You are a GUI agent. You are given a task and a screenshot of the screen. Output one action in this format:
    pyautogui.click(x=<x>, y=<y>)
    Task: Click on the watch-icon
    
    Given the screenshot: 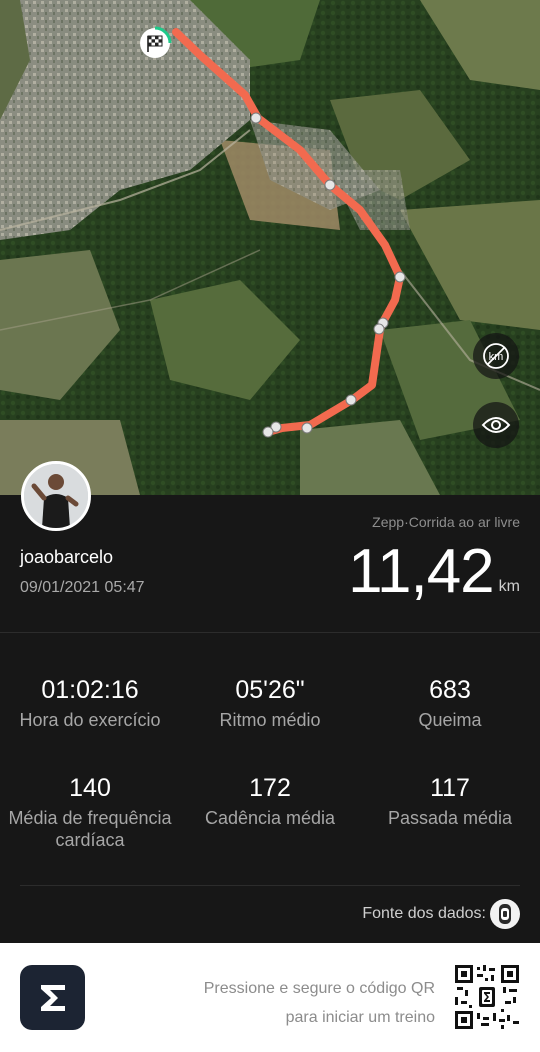 What is the action you would take?
    pyautogui.click(x=505, y=914)
    